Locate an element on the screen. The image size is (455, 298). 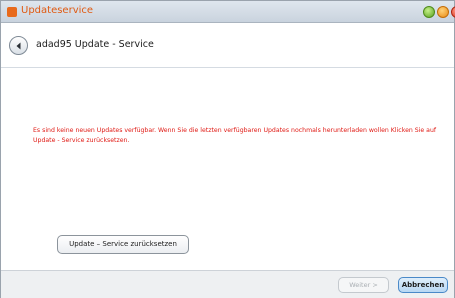
minimize-icon is located at coordinates (429, 12).